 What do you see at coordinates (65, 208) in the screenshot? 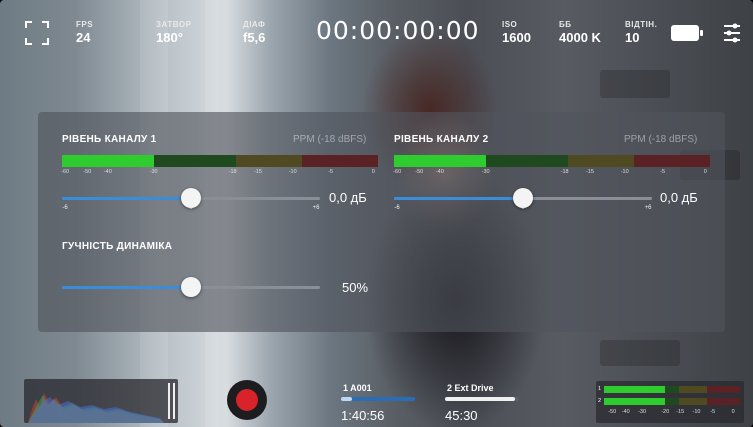
I see `channel1-gain-min: -6` at bounding box center [65, 208].